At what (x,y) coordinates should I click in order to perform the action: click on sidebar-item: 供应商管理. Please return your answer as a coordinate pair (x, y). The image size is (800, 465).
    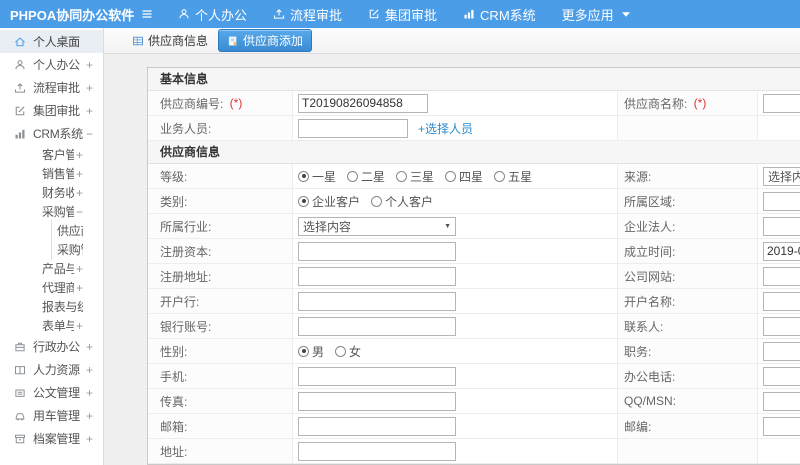
    Looking at the image, I should click on (51, 230).